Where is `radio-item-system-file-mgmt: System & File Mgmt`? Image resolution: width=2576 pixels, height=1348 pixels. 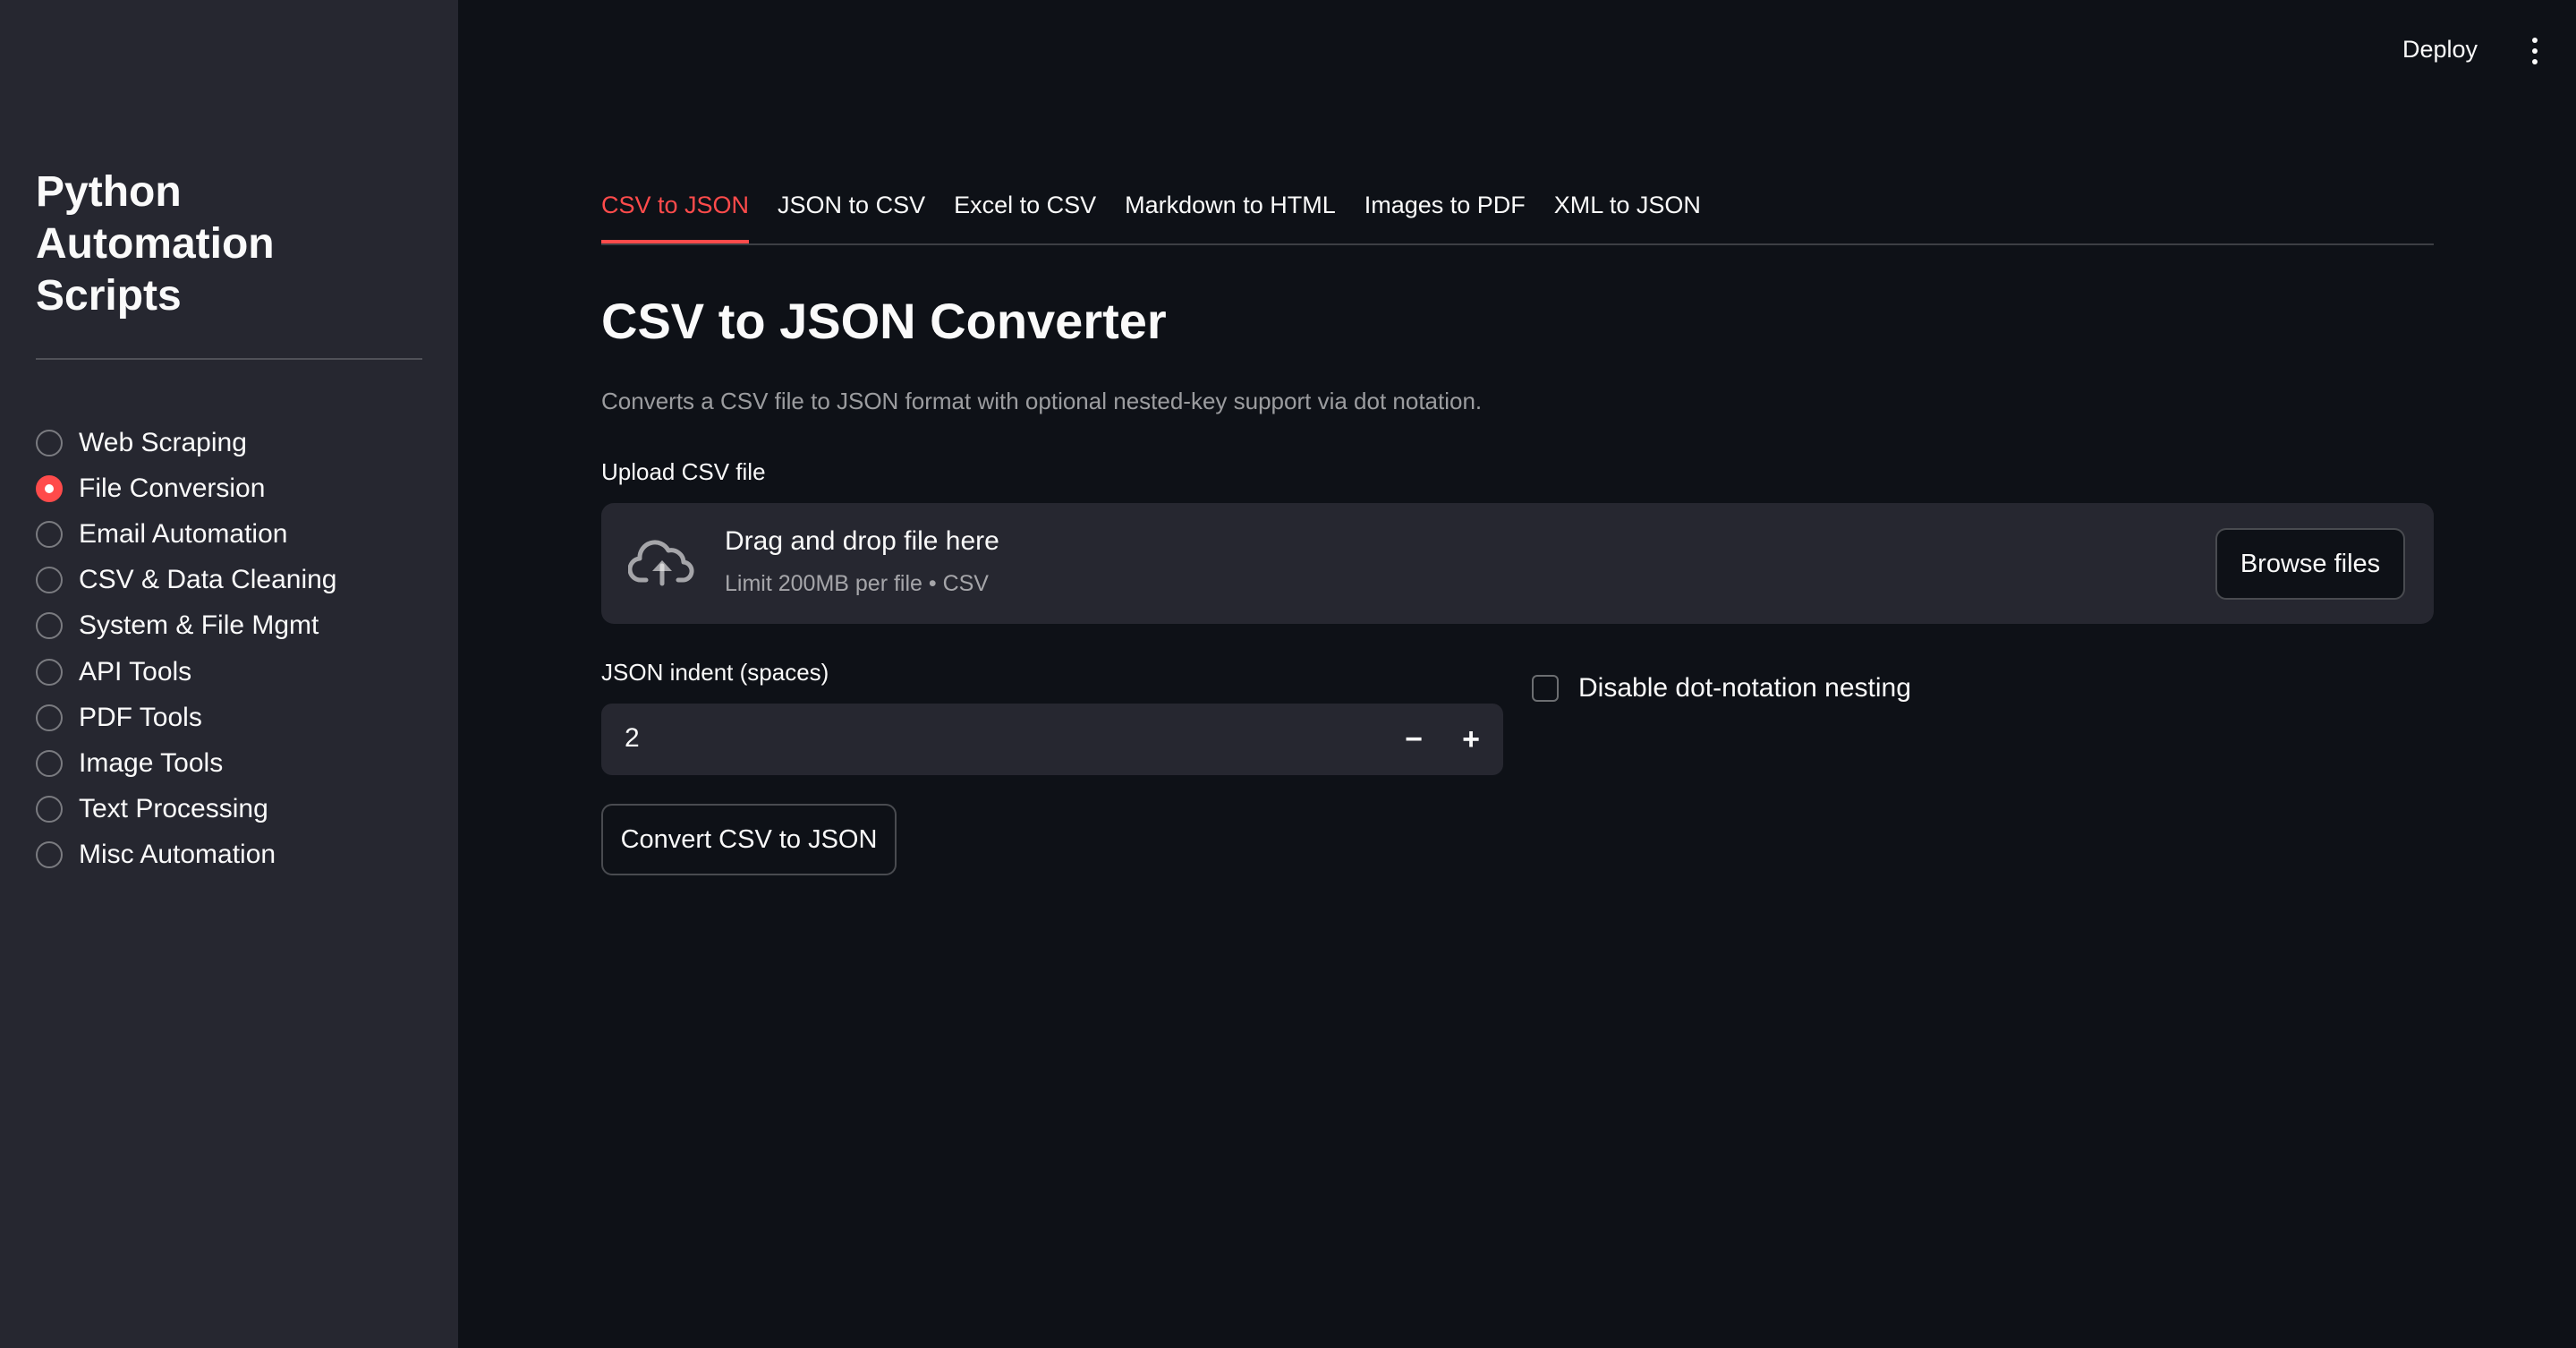
radio-item-system-file-mgmt: System & File Mgmt is located at coordinates (232, 626).